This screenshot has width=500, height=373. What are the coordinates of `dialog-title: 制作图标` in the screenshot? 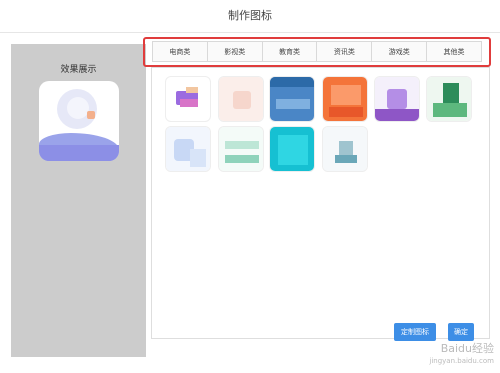 It's located at (250, 15).